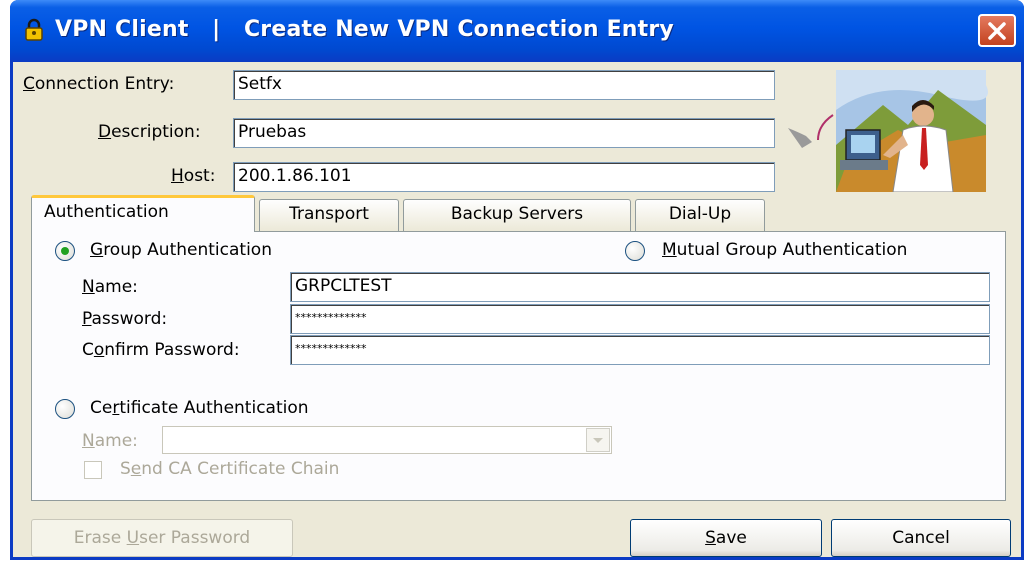 This screenshot has width=1027, height=563. I want to click on description-input: Pruebas, so click(504, 133).